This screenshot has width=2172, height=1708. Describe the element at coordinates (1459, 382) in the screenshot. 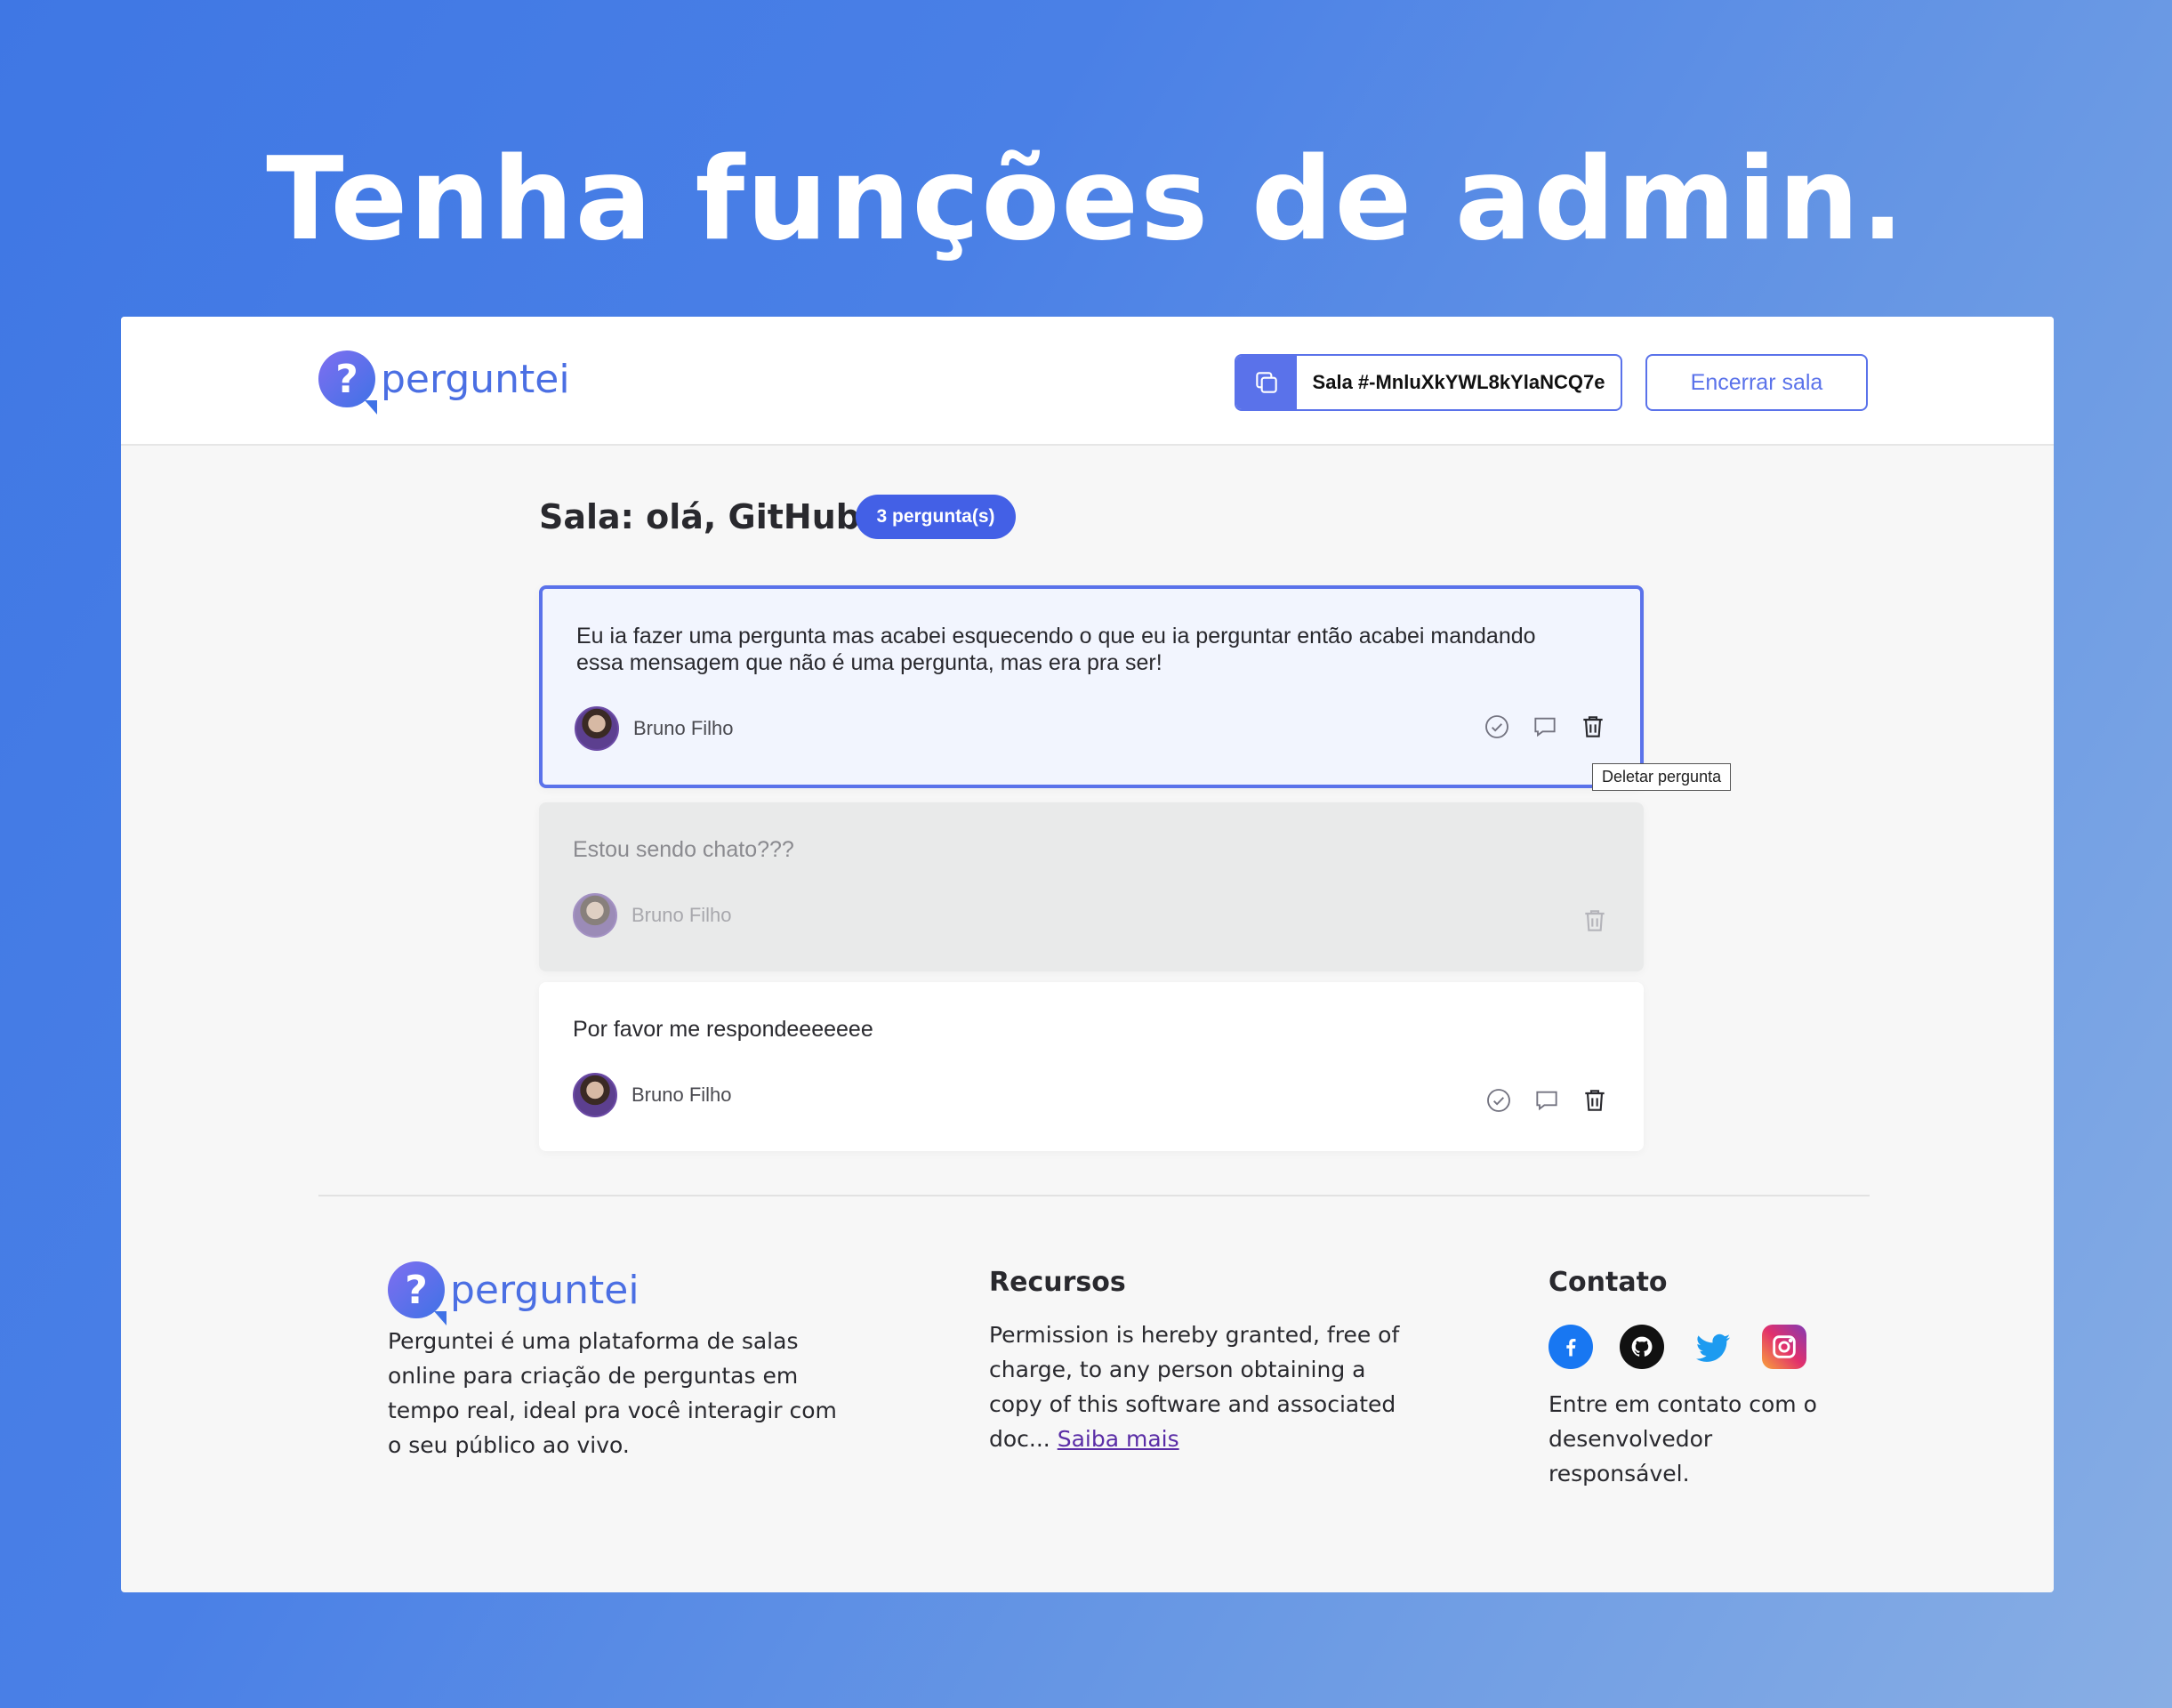

I see `room-code-label: Sala #-MnluXkYWL8kYlaNCQ7e` at that location.